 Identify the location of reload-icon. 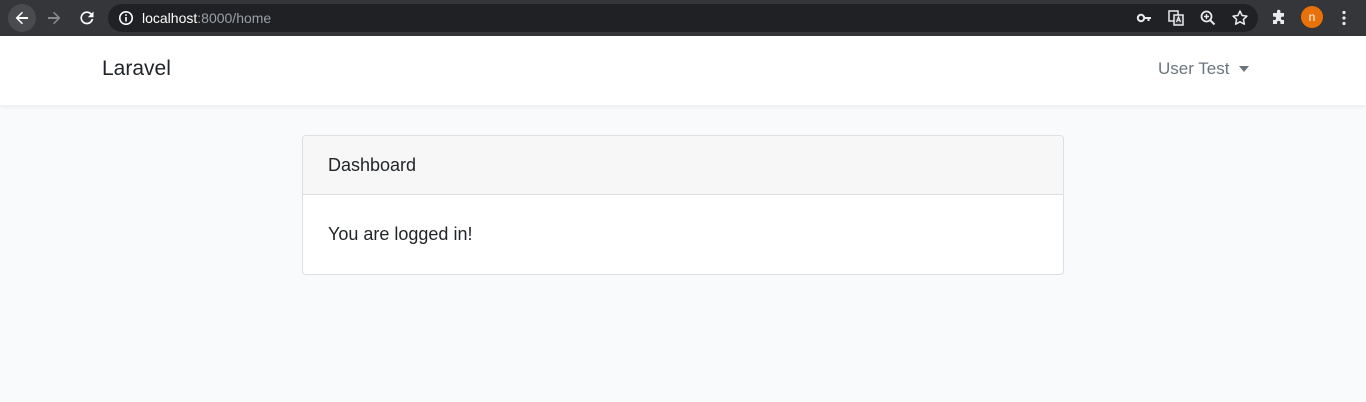
(87, 18).